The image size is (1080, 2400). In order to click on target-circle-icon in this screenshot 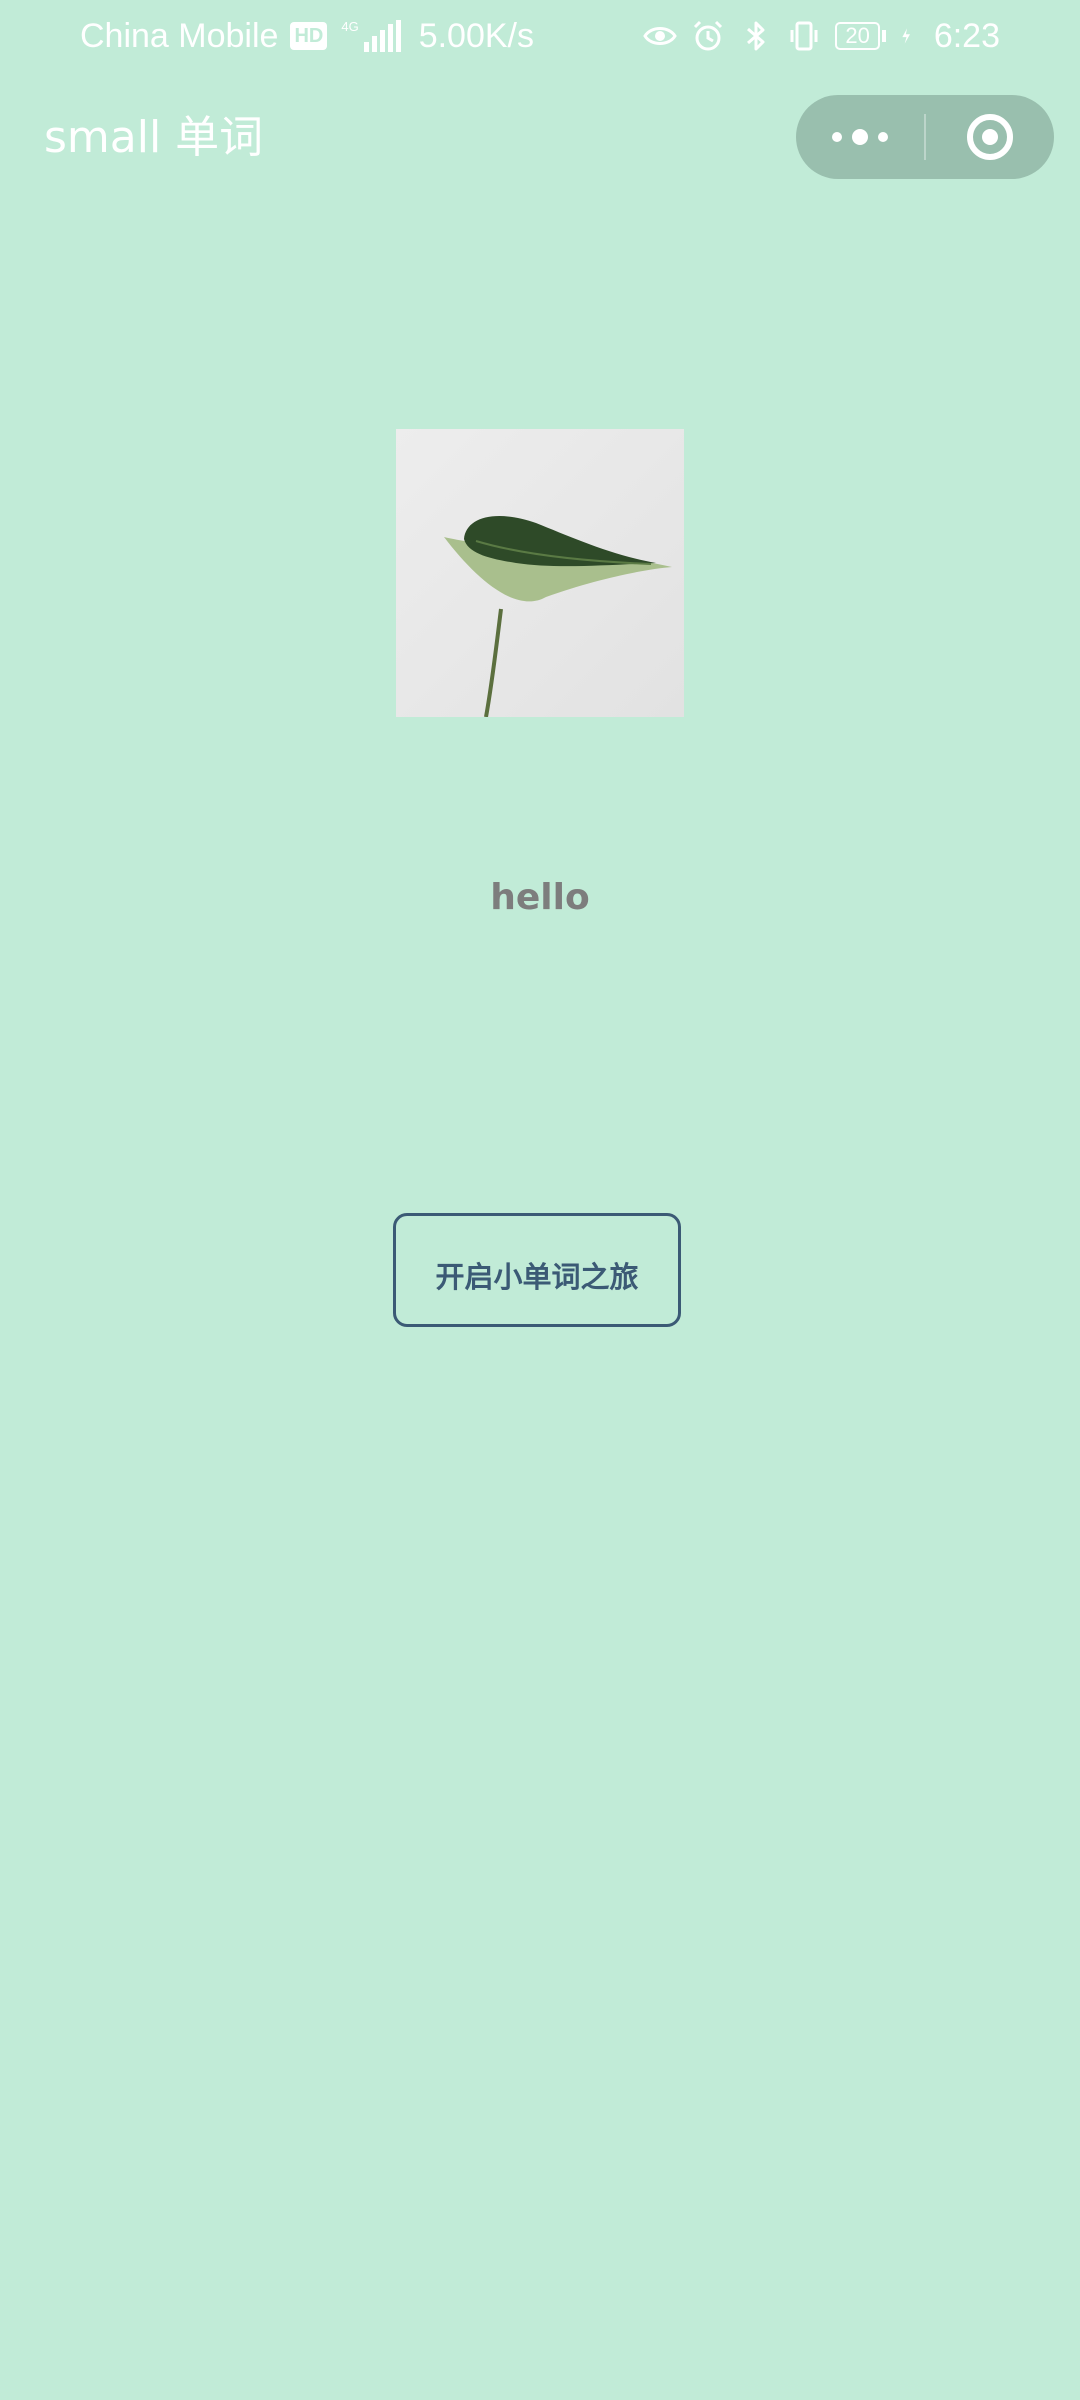, I will do `click(990, 137)`.